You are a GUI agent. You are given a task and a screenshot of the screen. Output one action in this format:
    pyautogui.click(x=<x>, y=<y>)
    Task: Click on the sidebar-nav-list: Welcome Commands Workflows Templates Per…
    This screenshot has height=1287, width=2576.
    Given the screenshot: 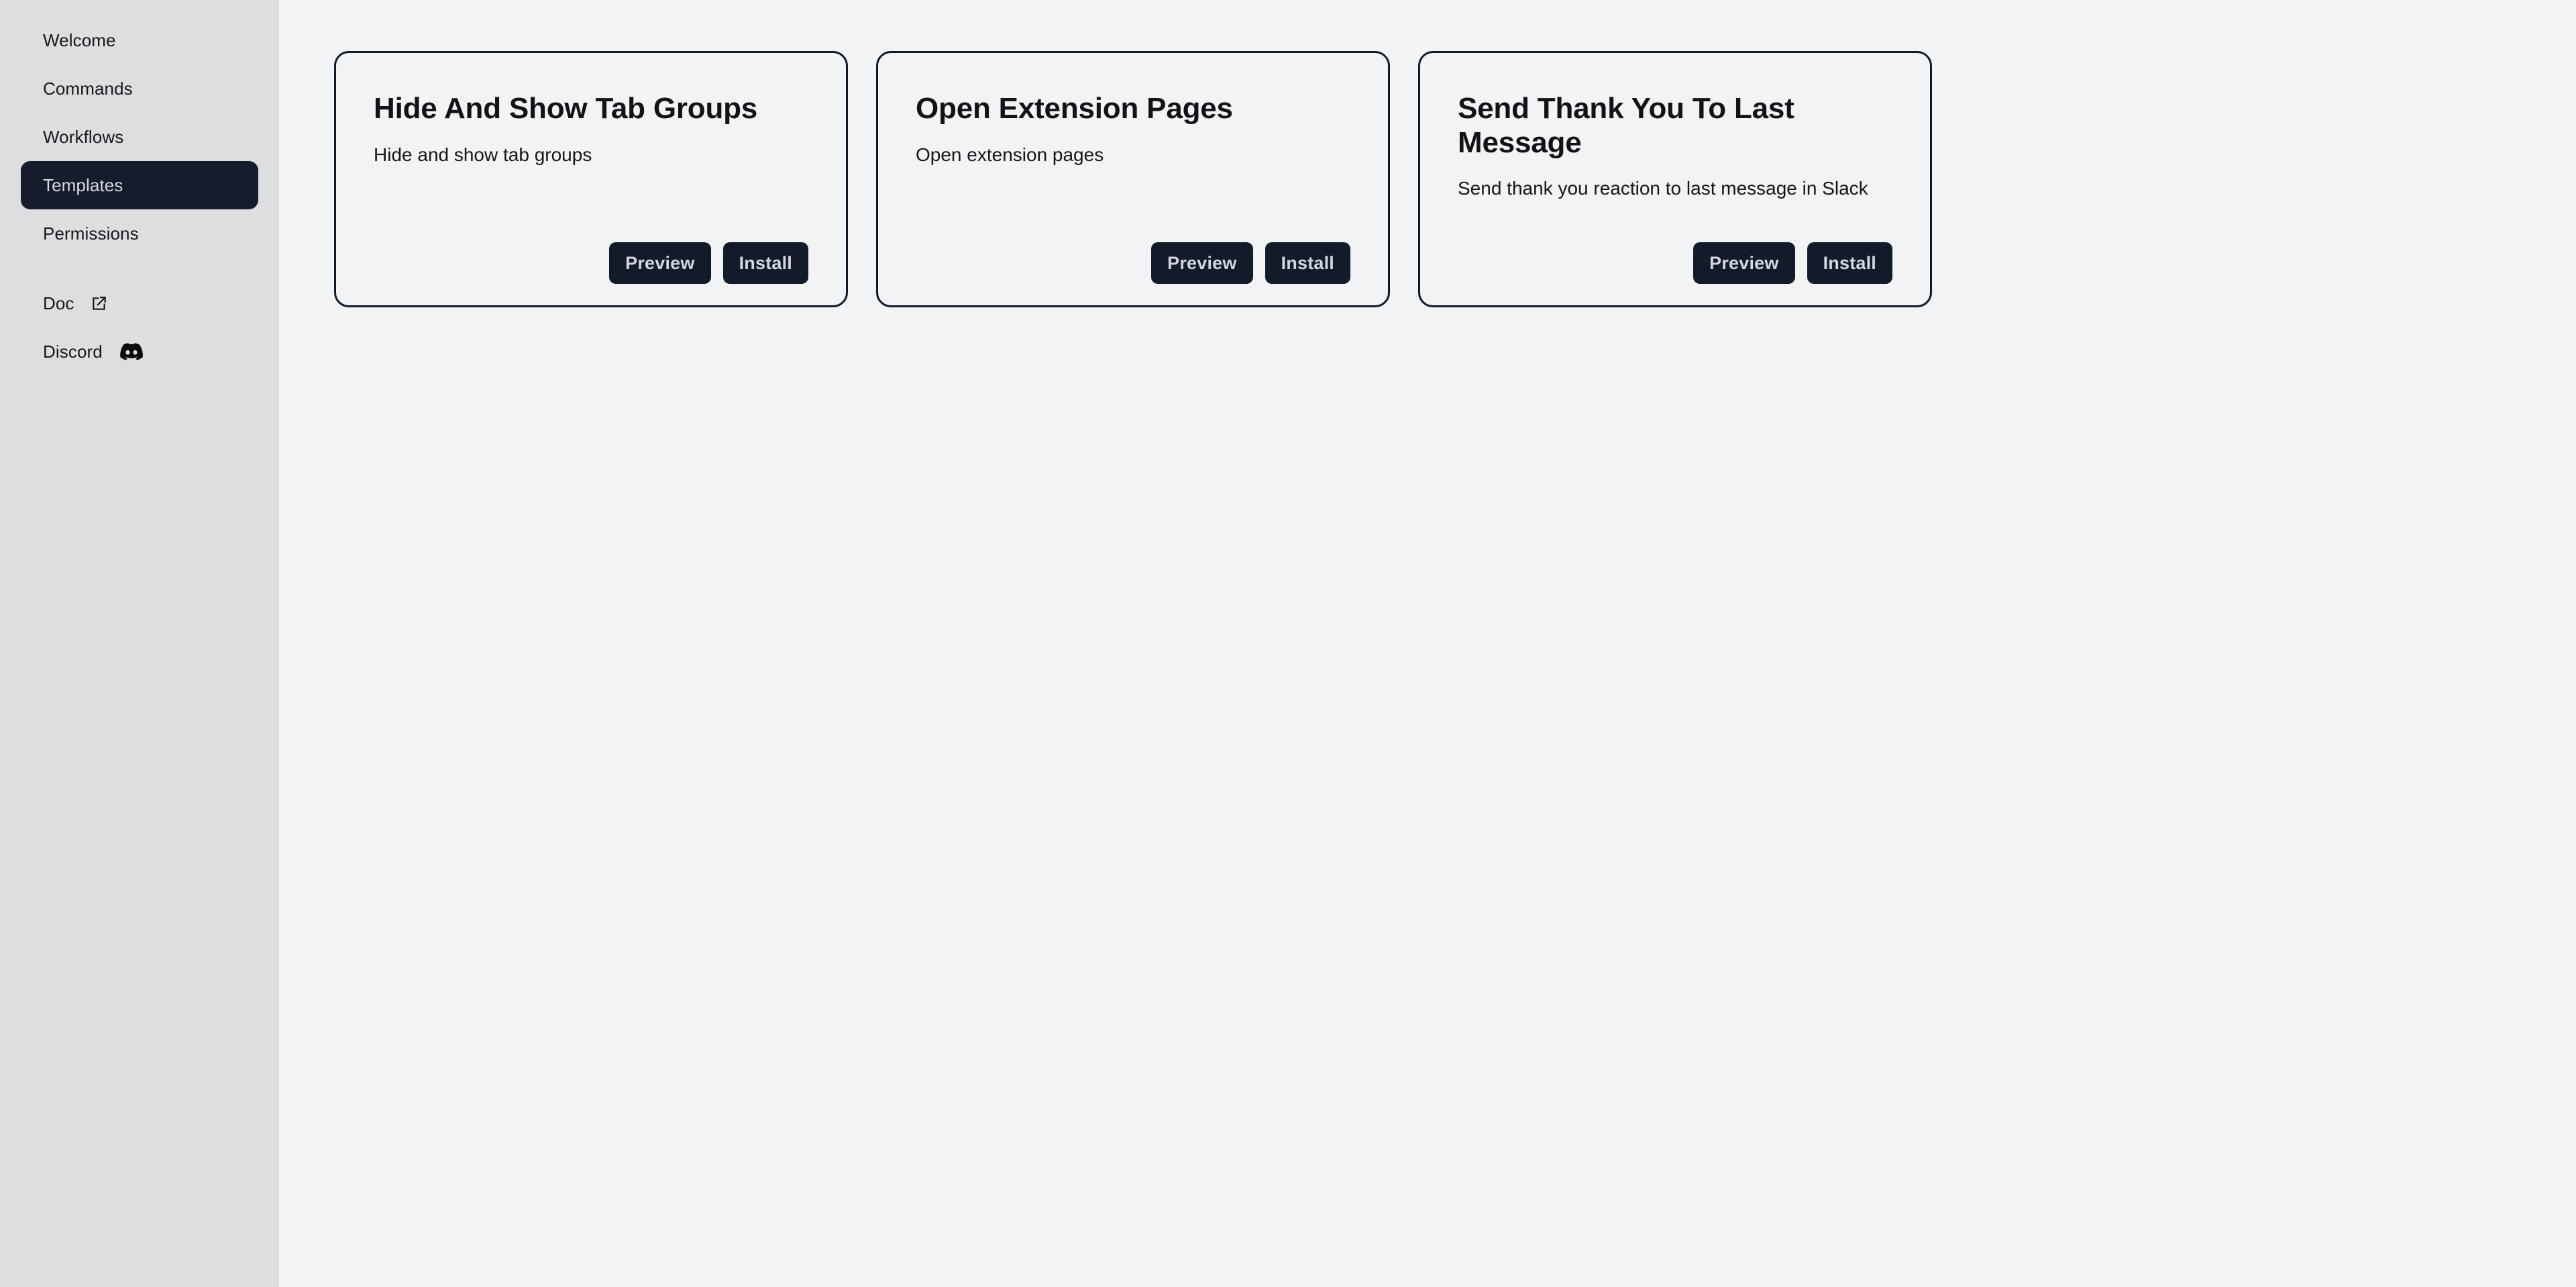 What is the action you would take?
    pyautogui.click(x=139, y=196)
    